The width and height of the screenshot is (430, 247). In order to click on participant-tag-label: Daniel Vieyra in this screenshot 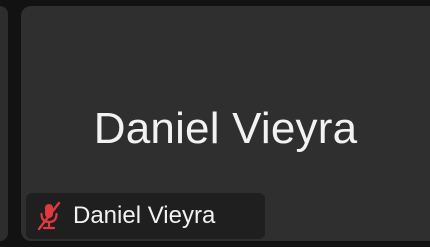, I will do `click(144, 215)`.